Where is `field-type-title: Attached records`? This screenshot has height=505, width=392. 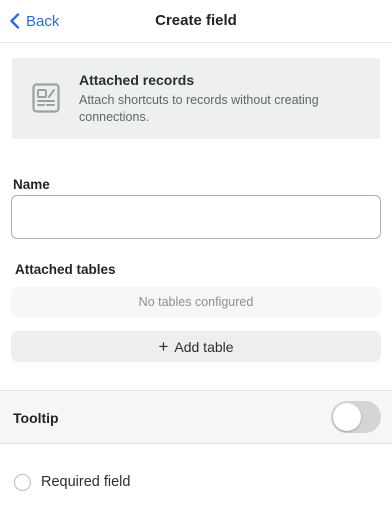 field-type-title: Attached records is located at coordinates (137, 80).